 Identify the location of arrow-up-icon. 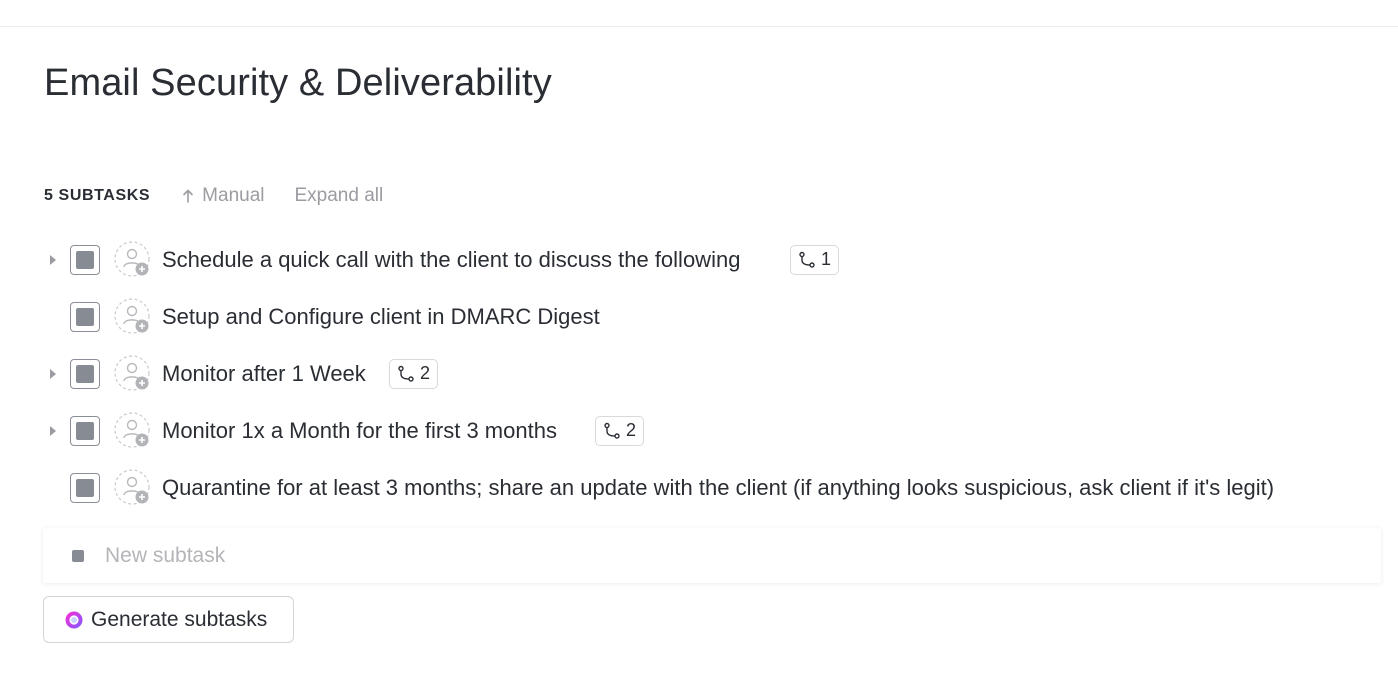
(188, 196).